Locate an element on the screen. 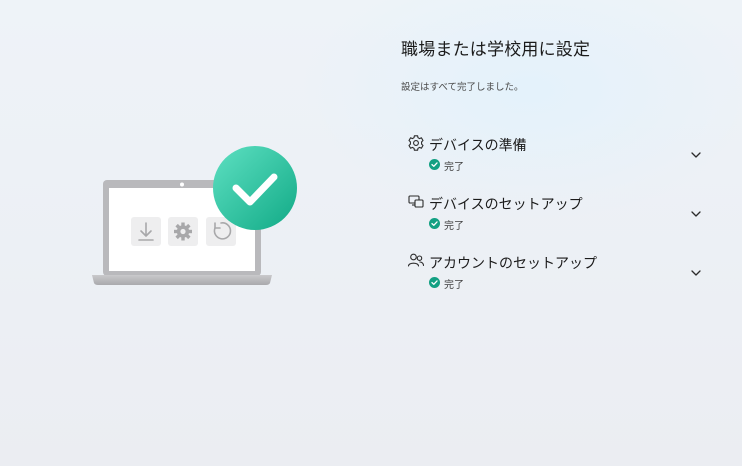 This screenshot has width=742, height=466. success-badge-icon is located at coordinates (255, 188).